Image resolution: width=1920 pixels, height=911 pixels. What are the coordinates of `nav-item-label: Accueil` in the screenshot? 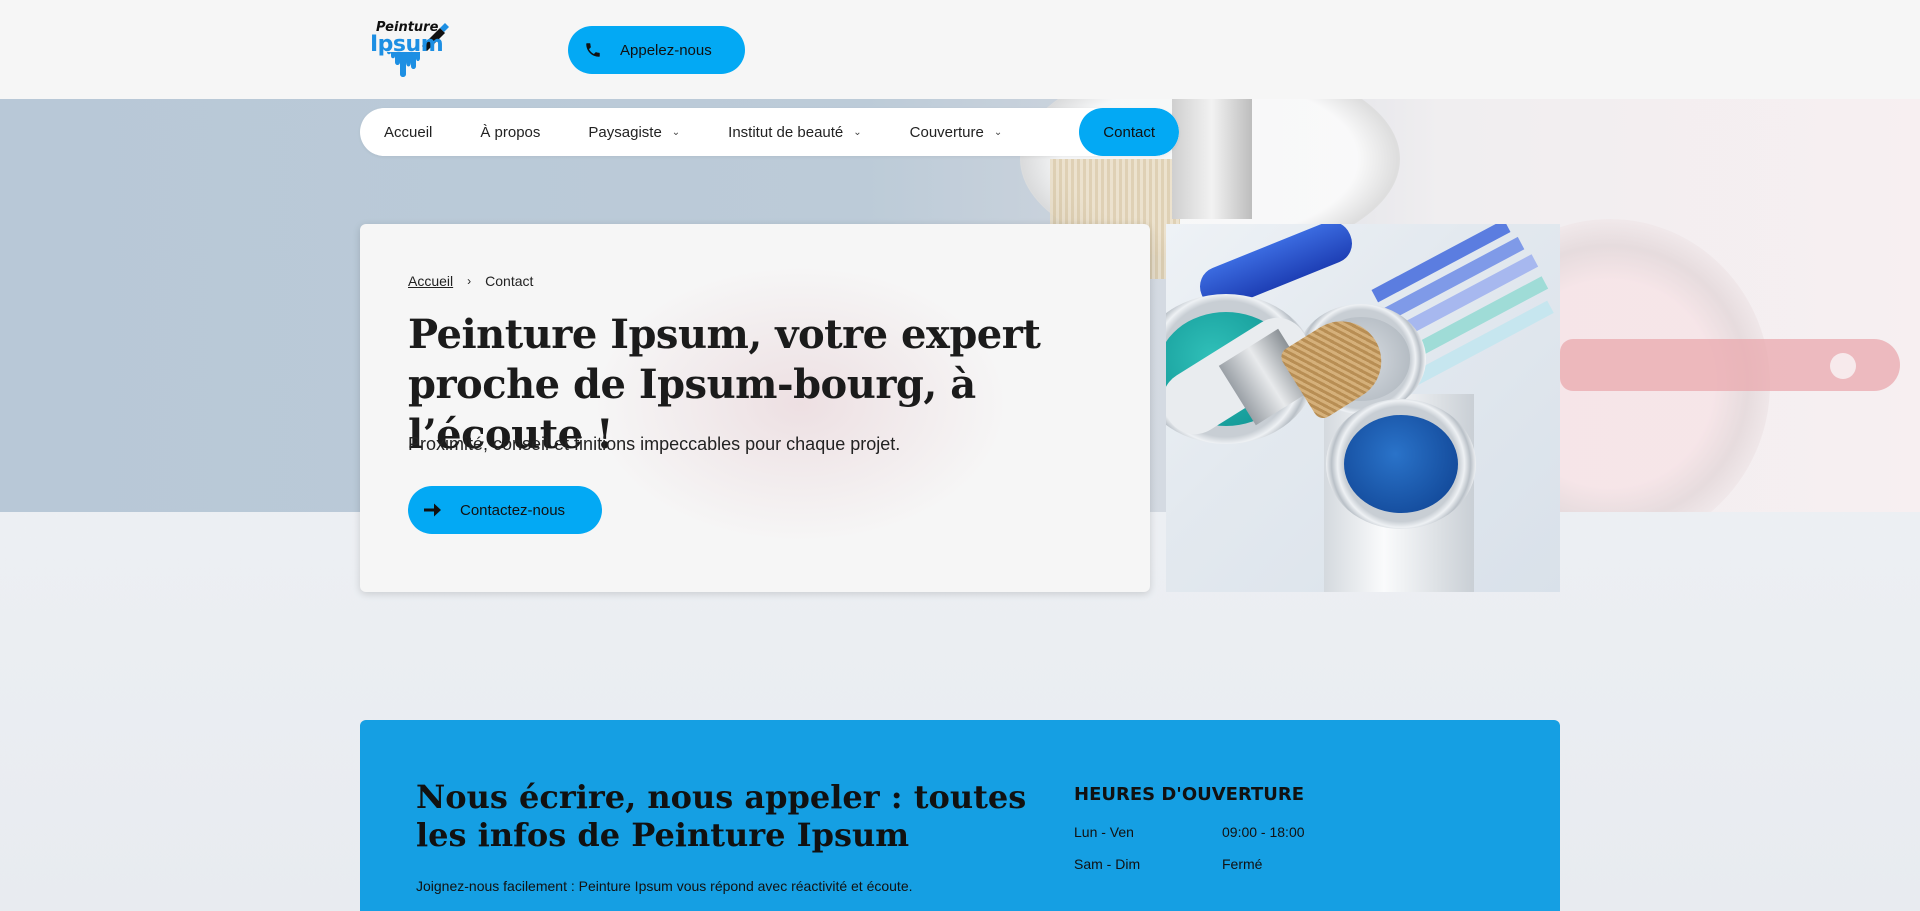 It's located at (408, 132).